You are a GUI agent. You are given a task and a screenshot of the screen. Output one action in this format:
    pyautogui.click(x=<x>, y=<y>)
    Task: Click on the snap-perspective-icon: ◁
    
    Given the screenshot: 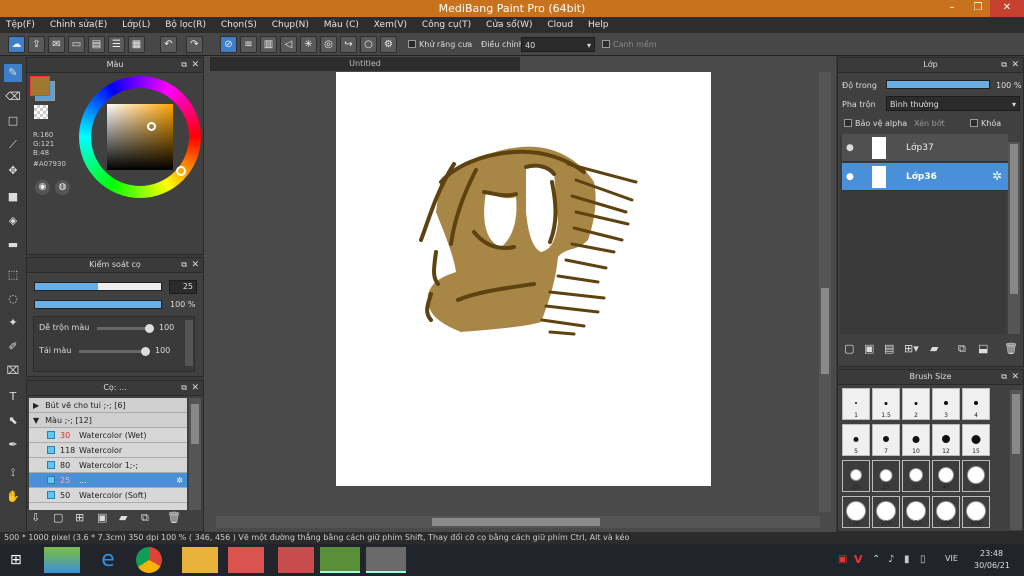 What is the action you would take?
    pyautogui.click(x=288, y=44)
    